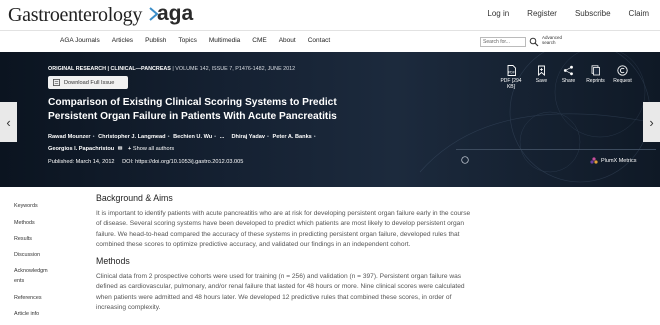  Describe the element at coordinates (541, 81) in the screenshot. I see `tool-label: Save` at that location.